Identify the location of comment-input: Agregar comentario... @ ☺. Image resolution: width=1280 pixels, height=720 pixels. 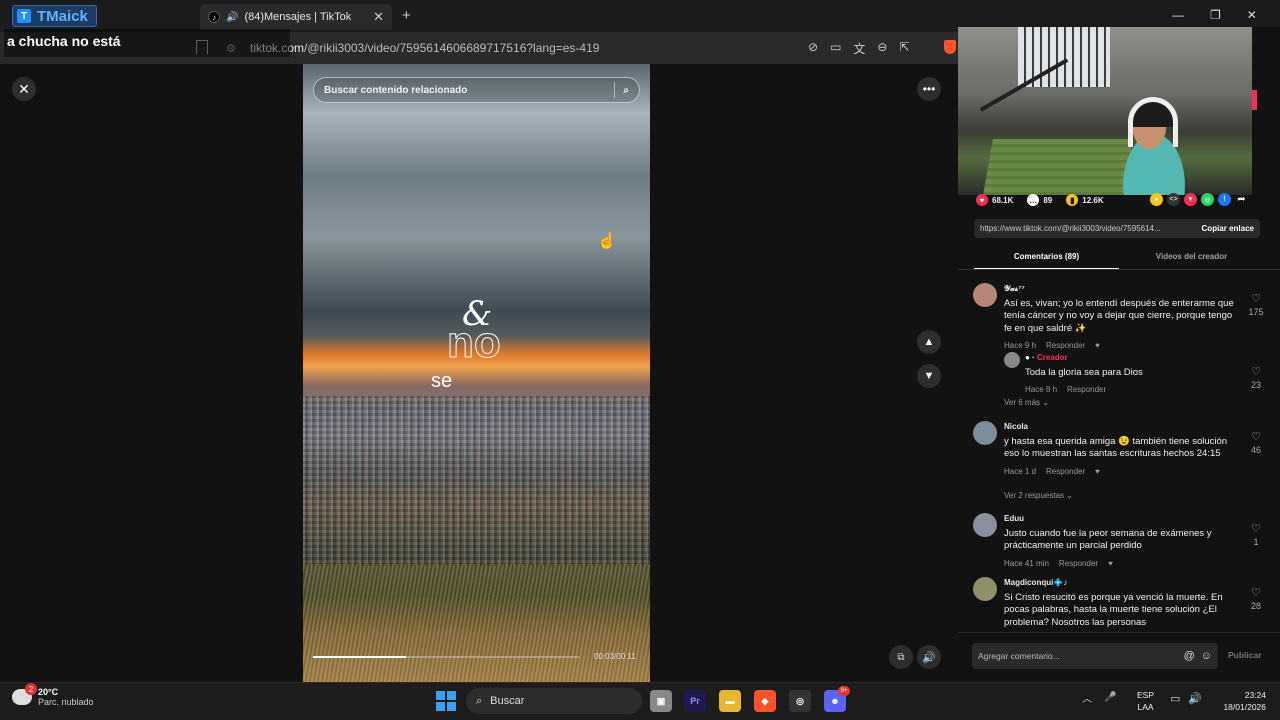
(1095, 656).